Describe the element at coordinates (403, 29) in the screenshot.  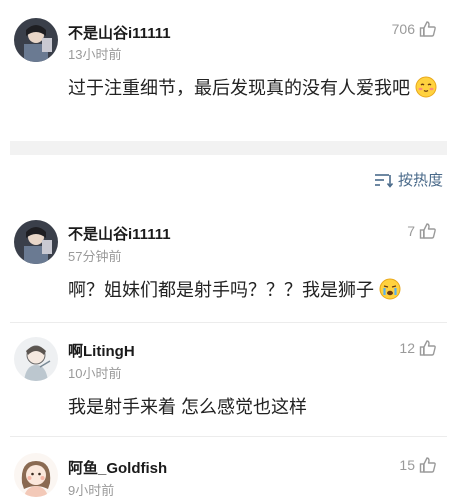
I see `like-count: 706` at that location.